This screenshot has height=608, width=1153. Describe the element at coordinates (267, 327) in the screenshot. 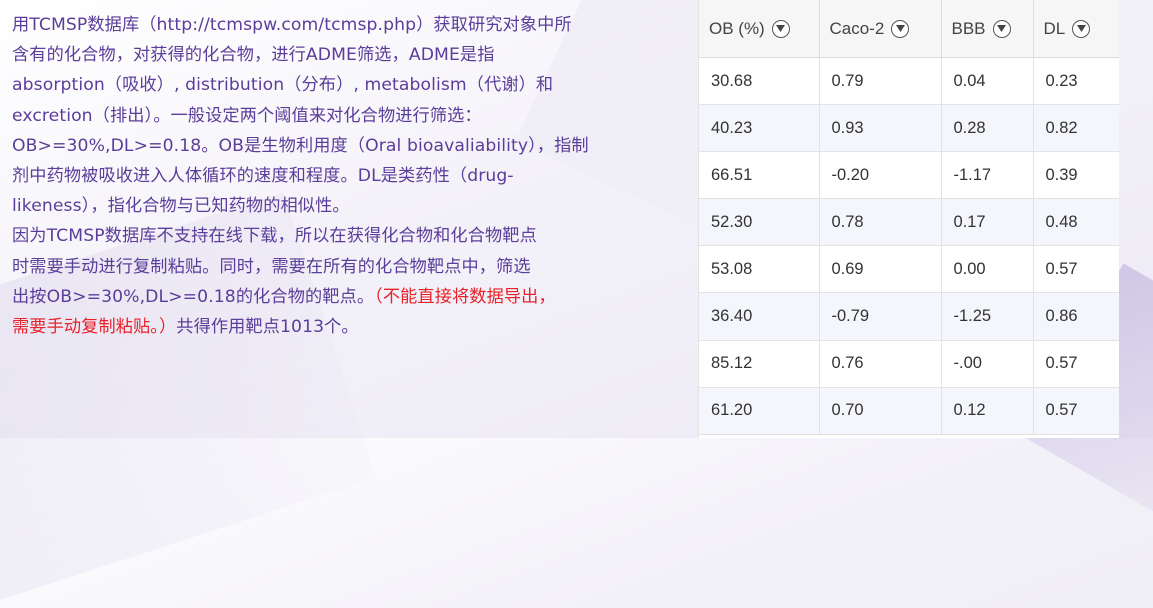

I see `text-segment: 共得作用靶点1013个。` at that location.